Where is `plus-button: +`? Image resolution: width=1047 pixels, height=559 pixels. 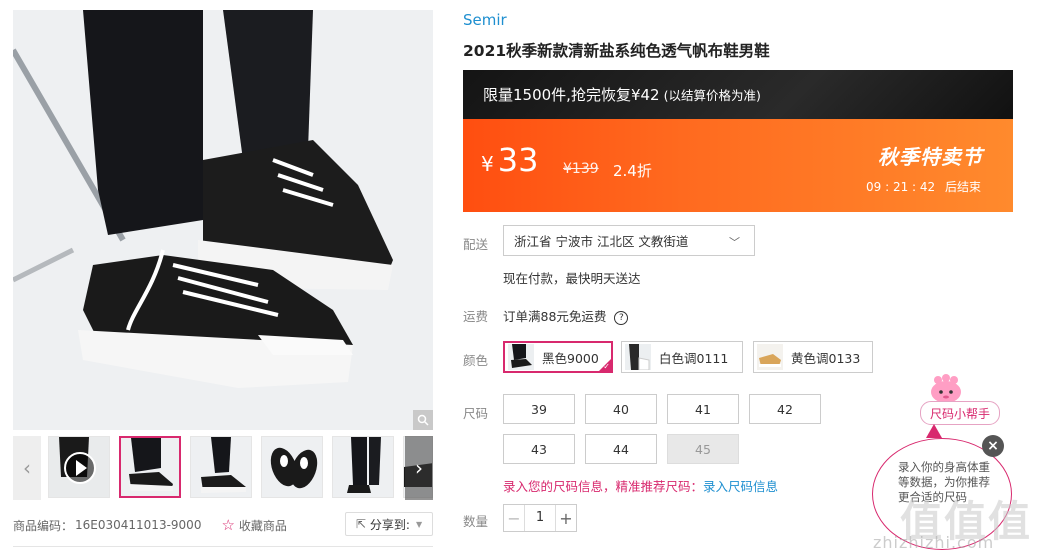 plus-button: + is located at coordinates (566, 518).